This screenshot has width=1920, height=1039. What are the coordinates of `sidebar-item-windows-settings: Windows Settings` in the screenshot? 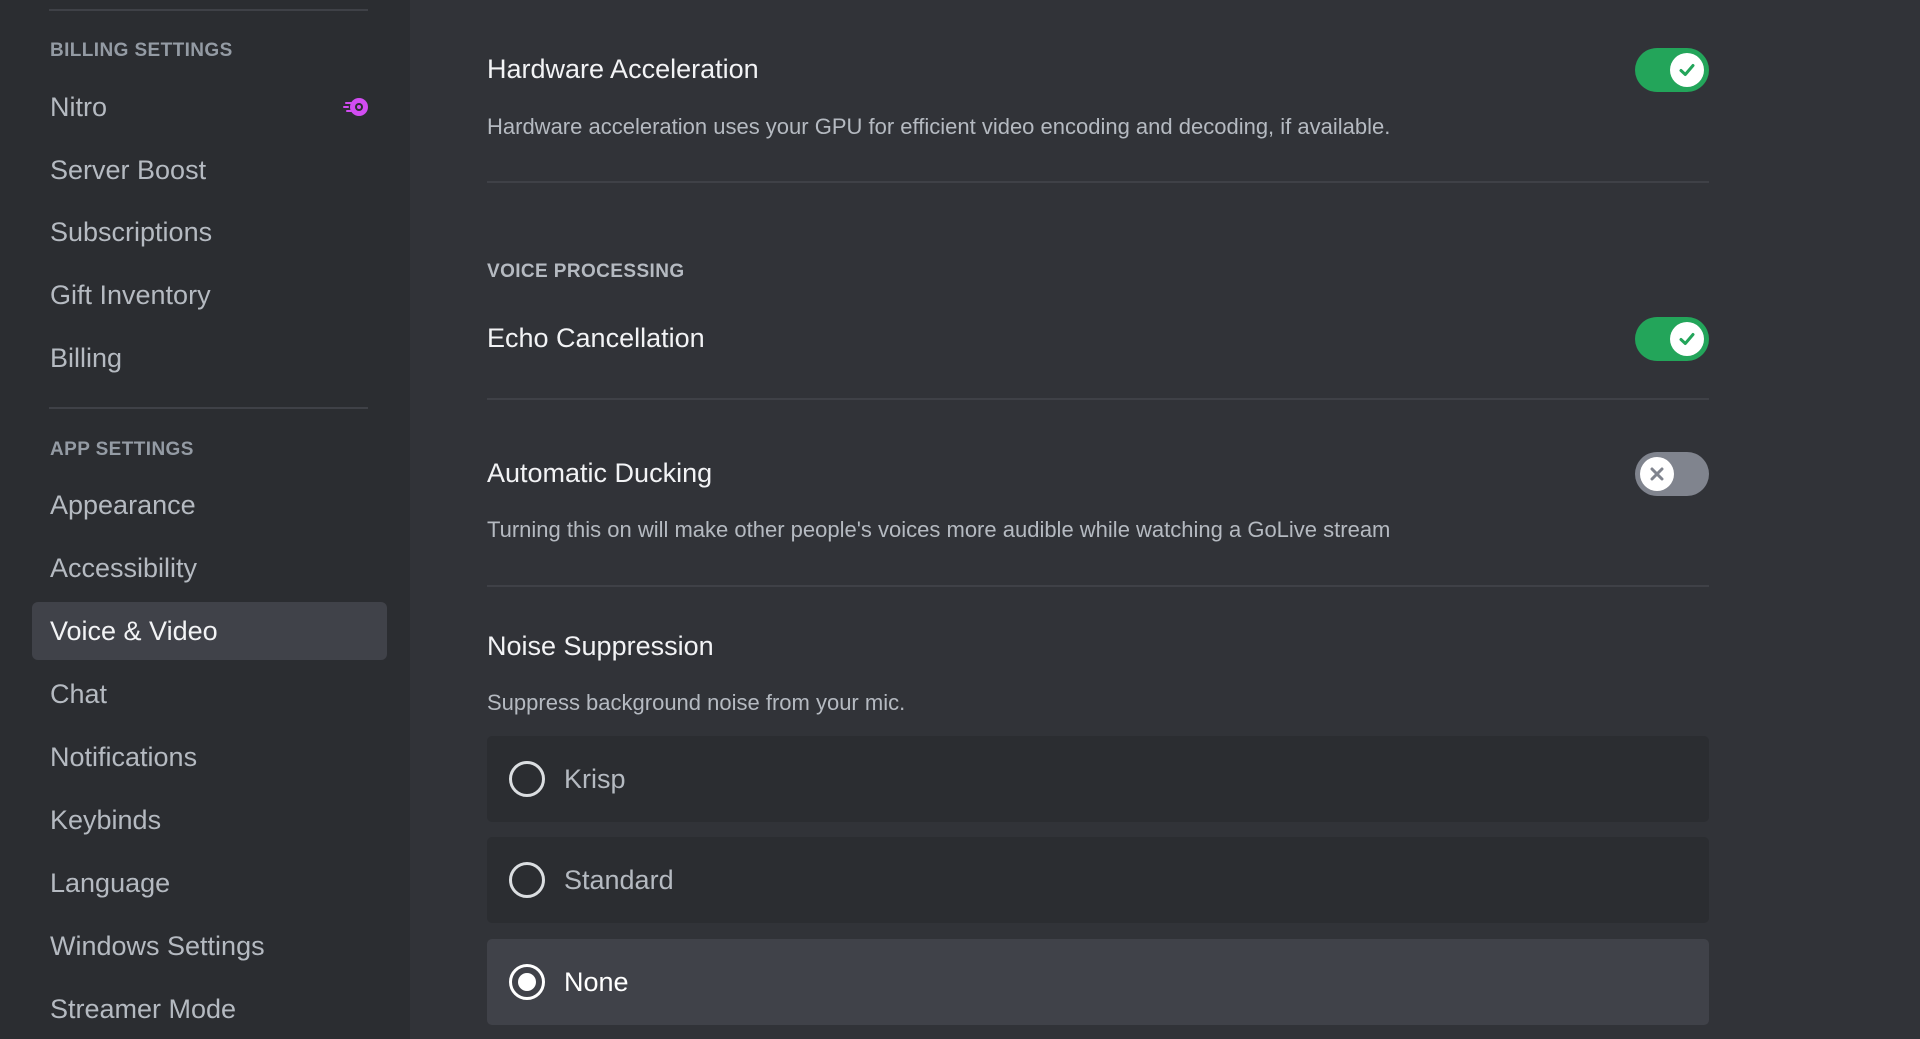 It's located at (209, 946).